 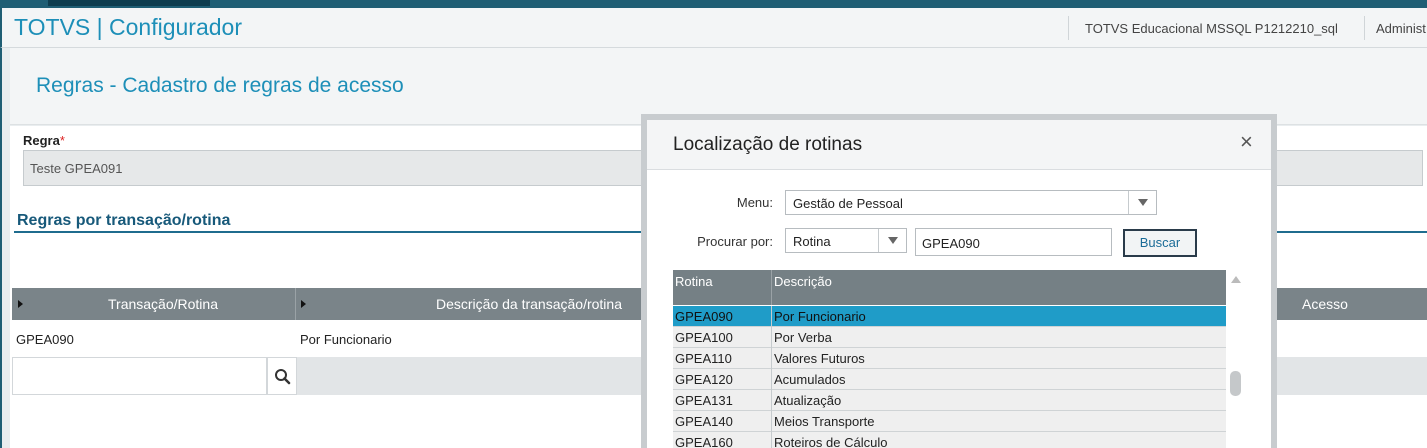 What do you see at coordinates (1013, 242) in the screenshot?
I see `search-input: GPEA090` at bounding box center [1013, 242].